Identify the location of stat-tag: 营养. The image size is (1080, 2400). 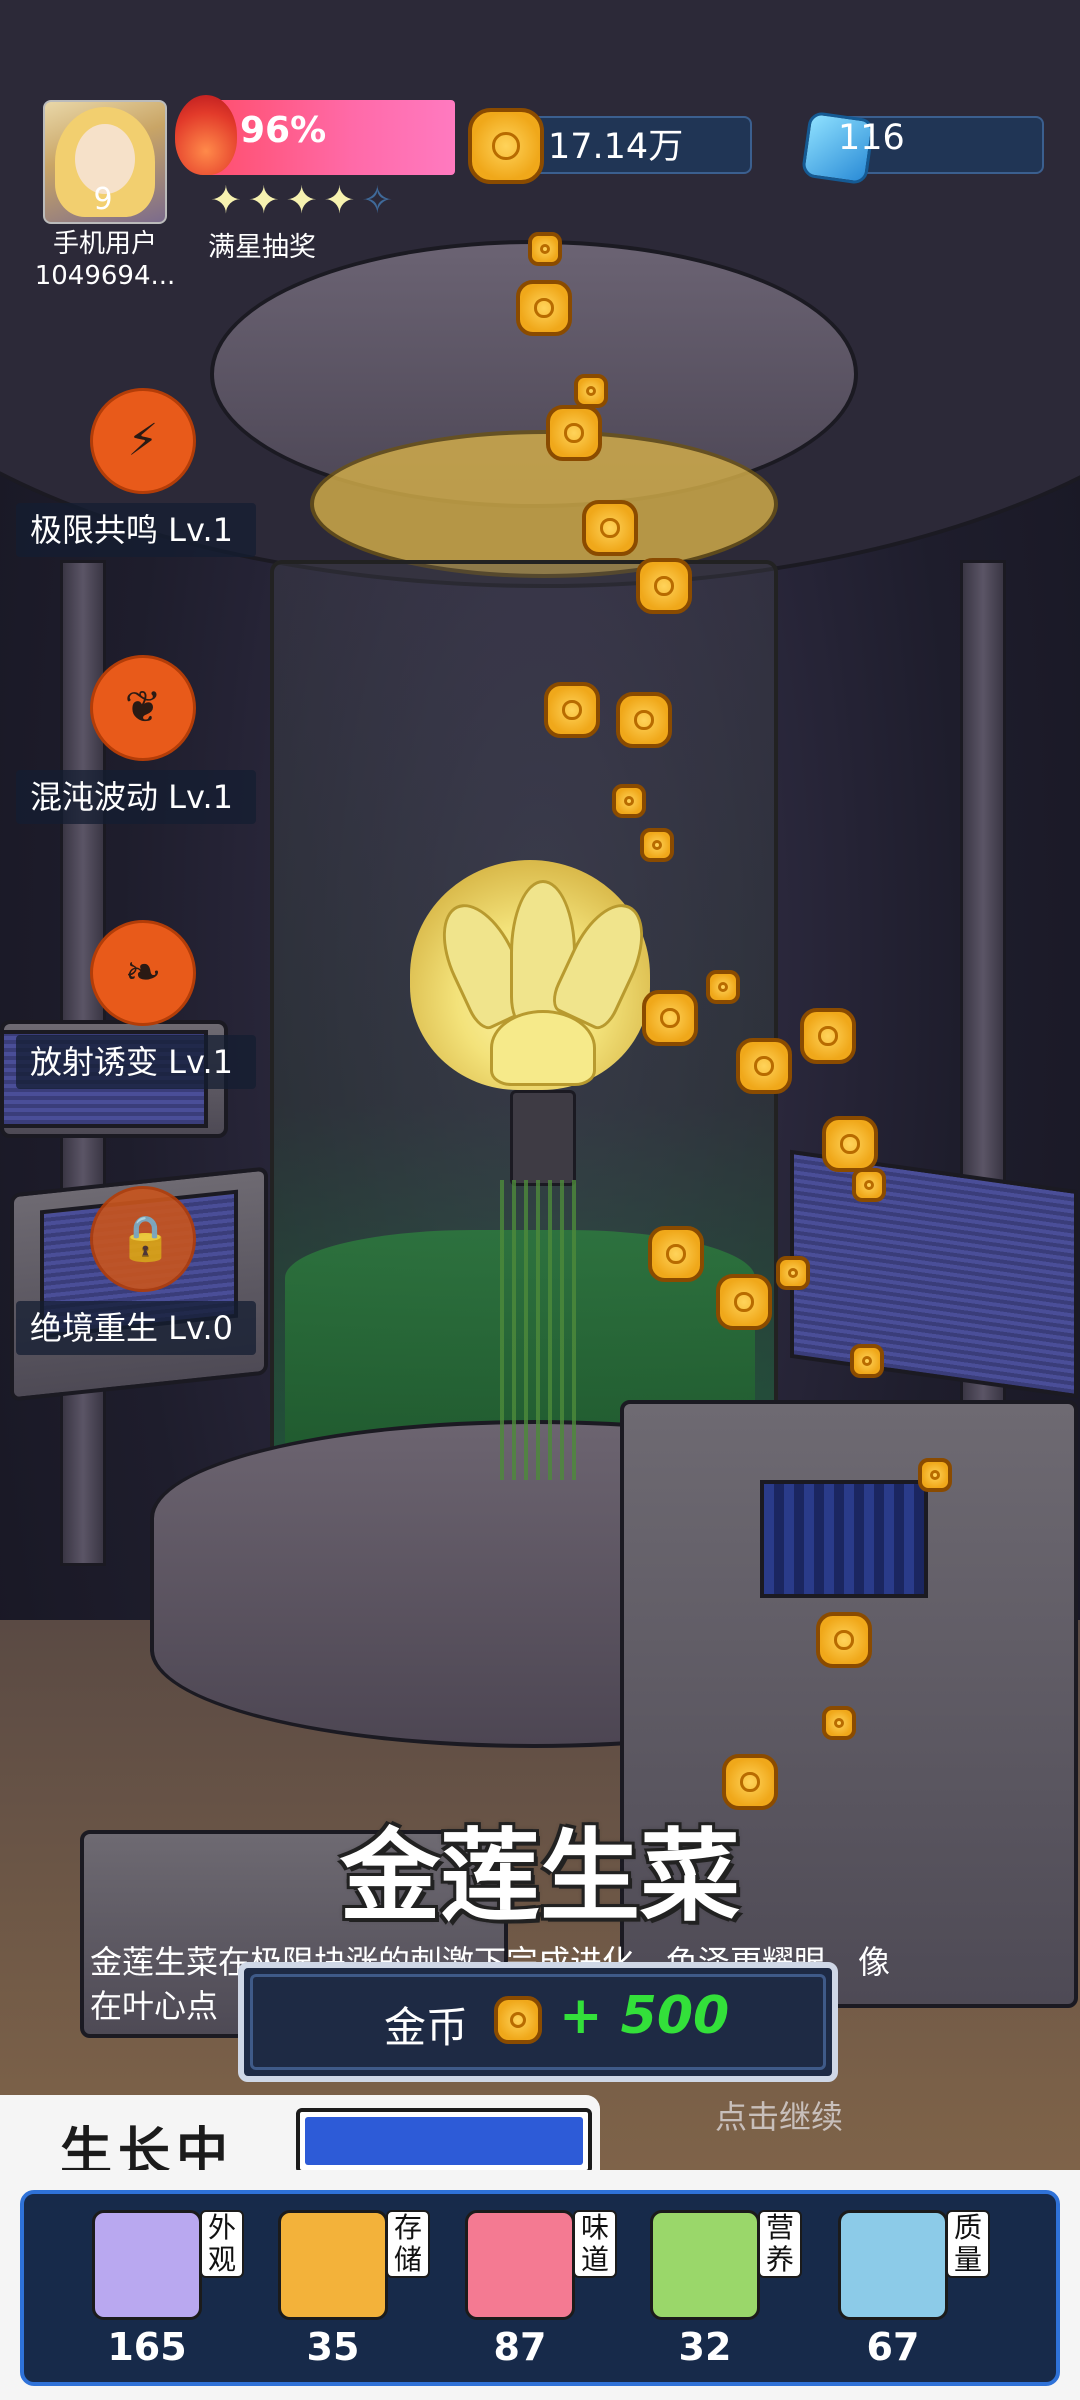
(780, 2244).